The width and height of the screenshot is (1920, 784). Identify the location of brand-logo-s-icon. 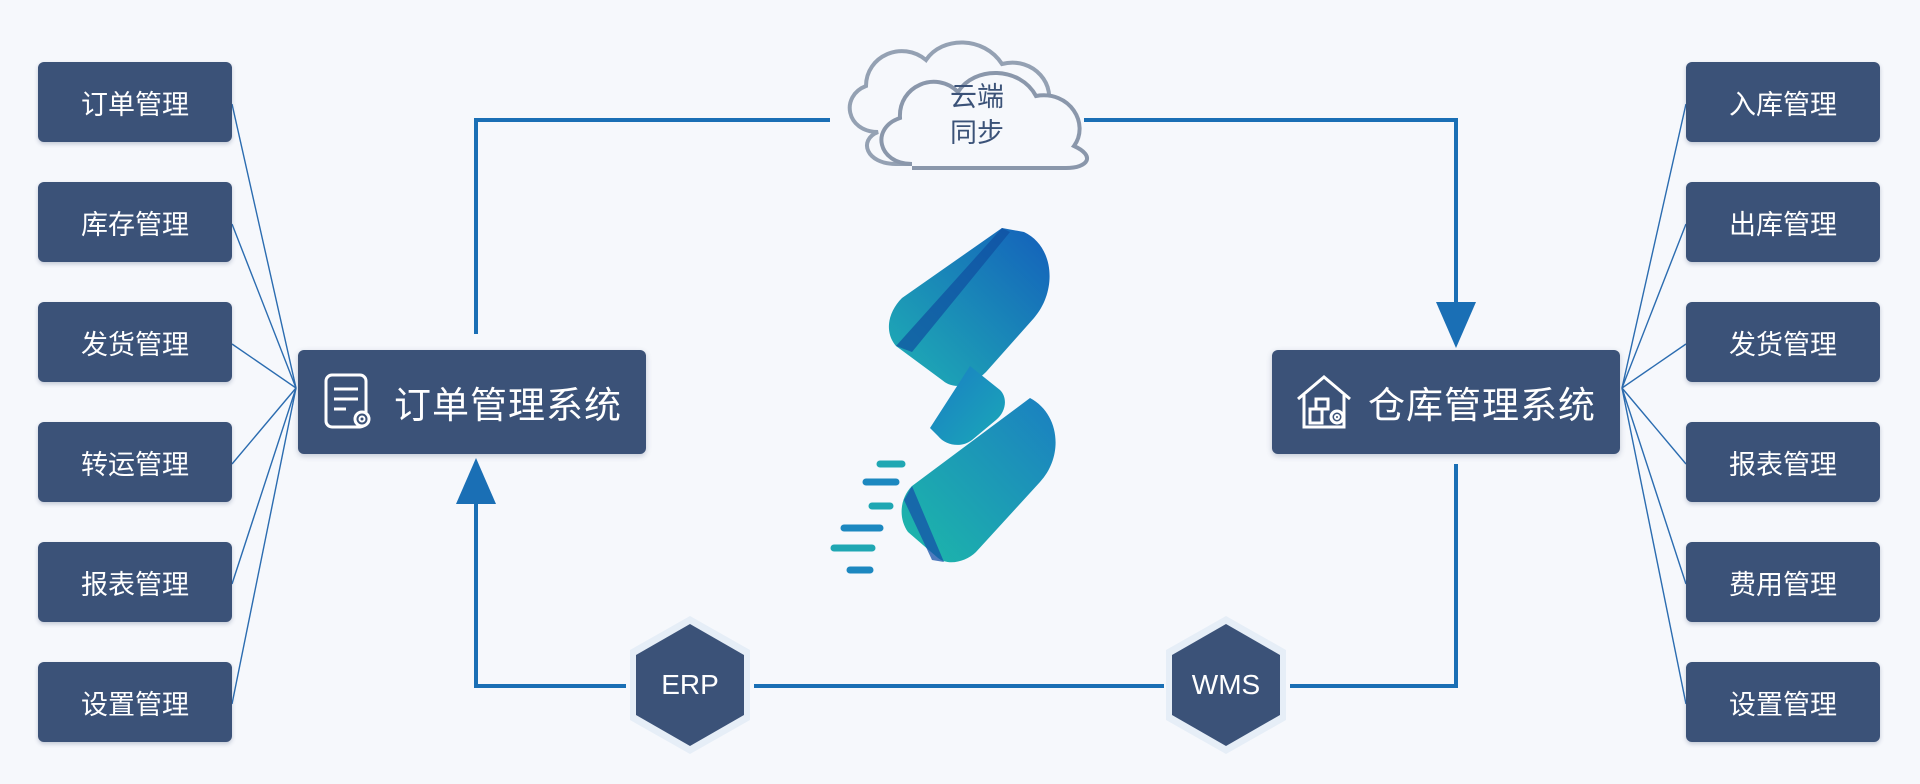
(943, 401).